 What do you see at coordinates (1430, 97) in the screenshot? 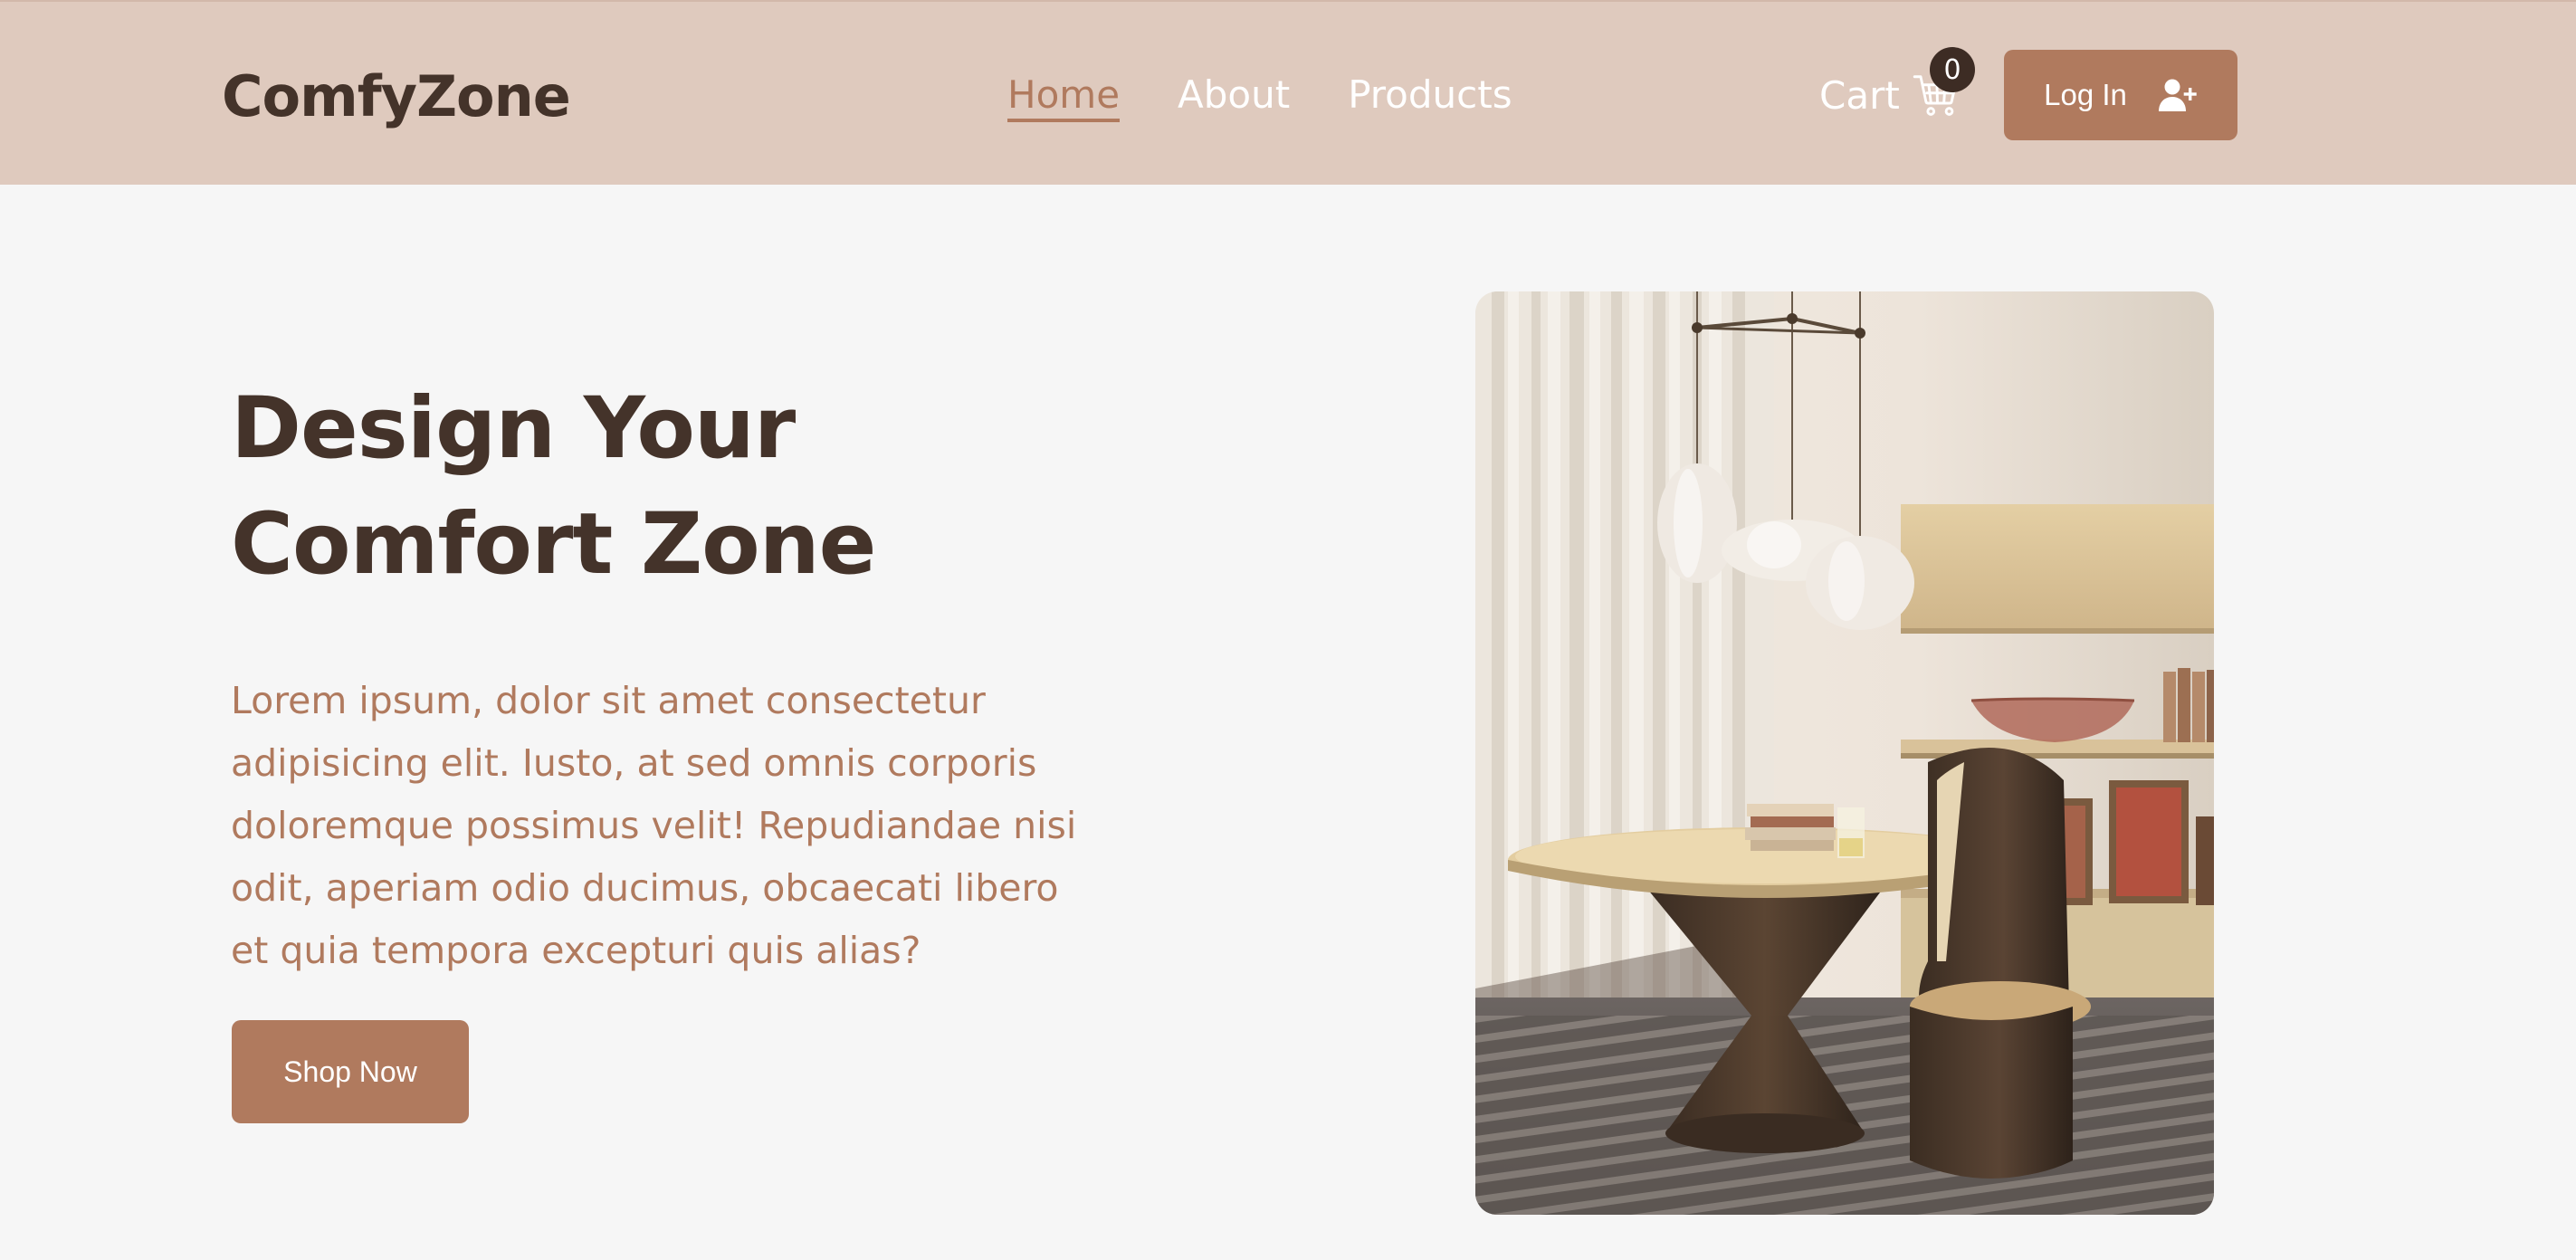
I see `nav-link-products: Products` at bounding box center [1430, 97].